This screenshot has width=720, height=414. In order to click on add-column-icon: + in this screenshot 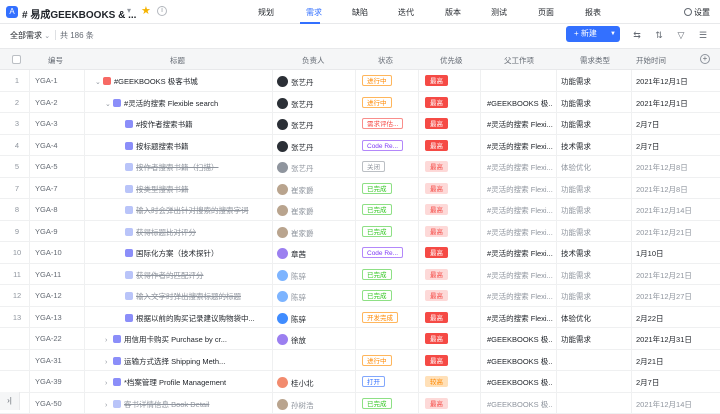, I will do `click(705, 59)`.